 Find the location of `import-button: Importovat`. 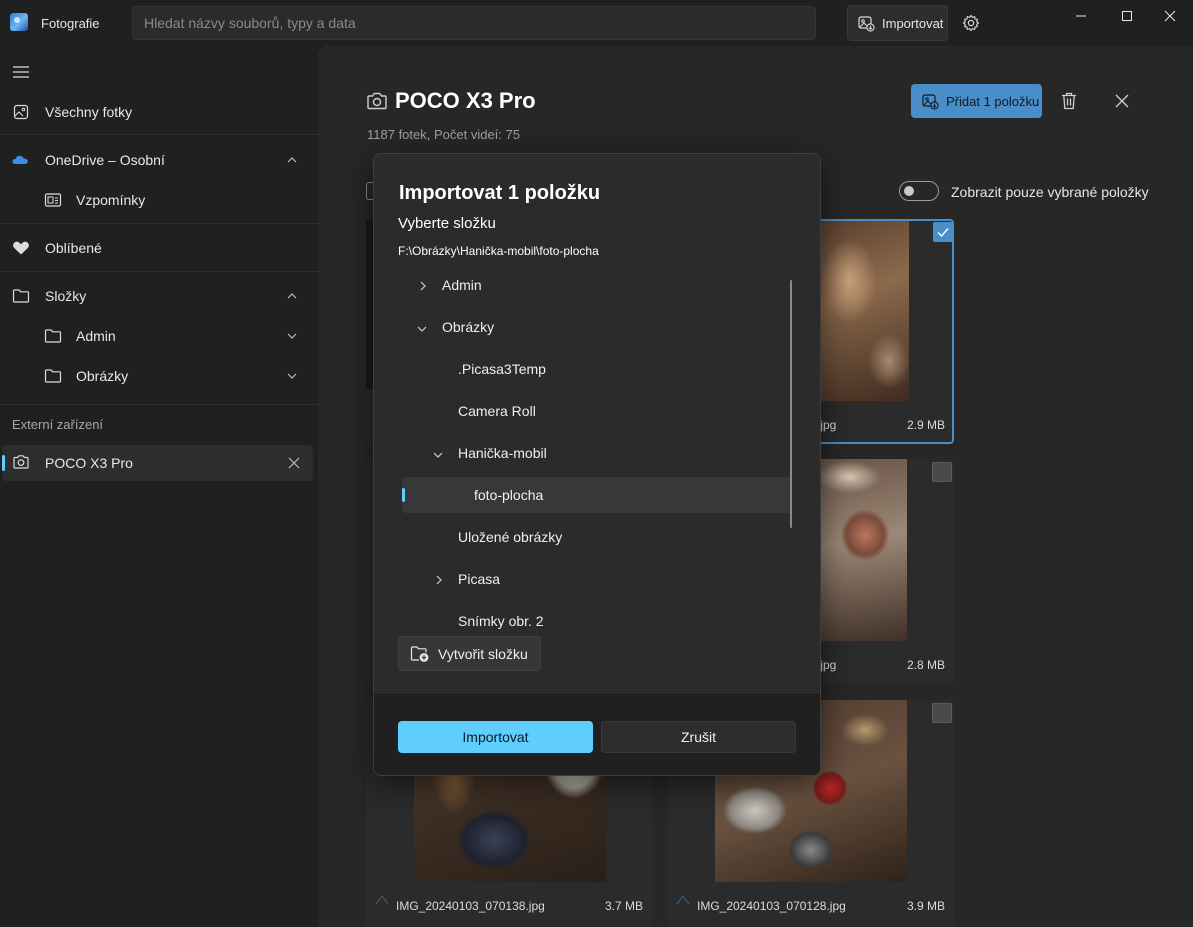

import-button: Importovat is located at coordinates (897, 23).